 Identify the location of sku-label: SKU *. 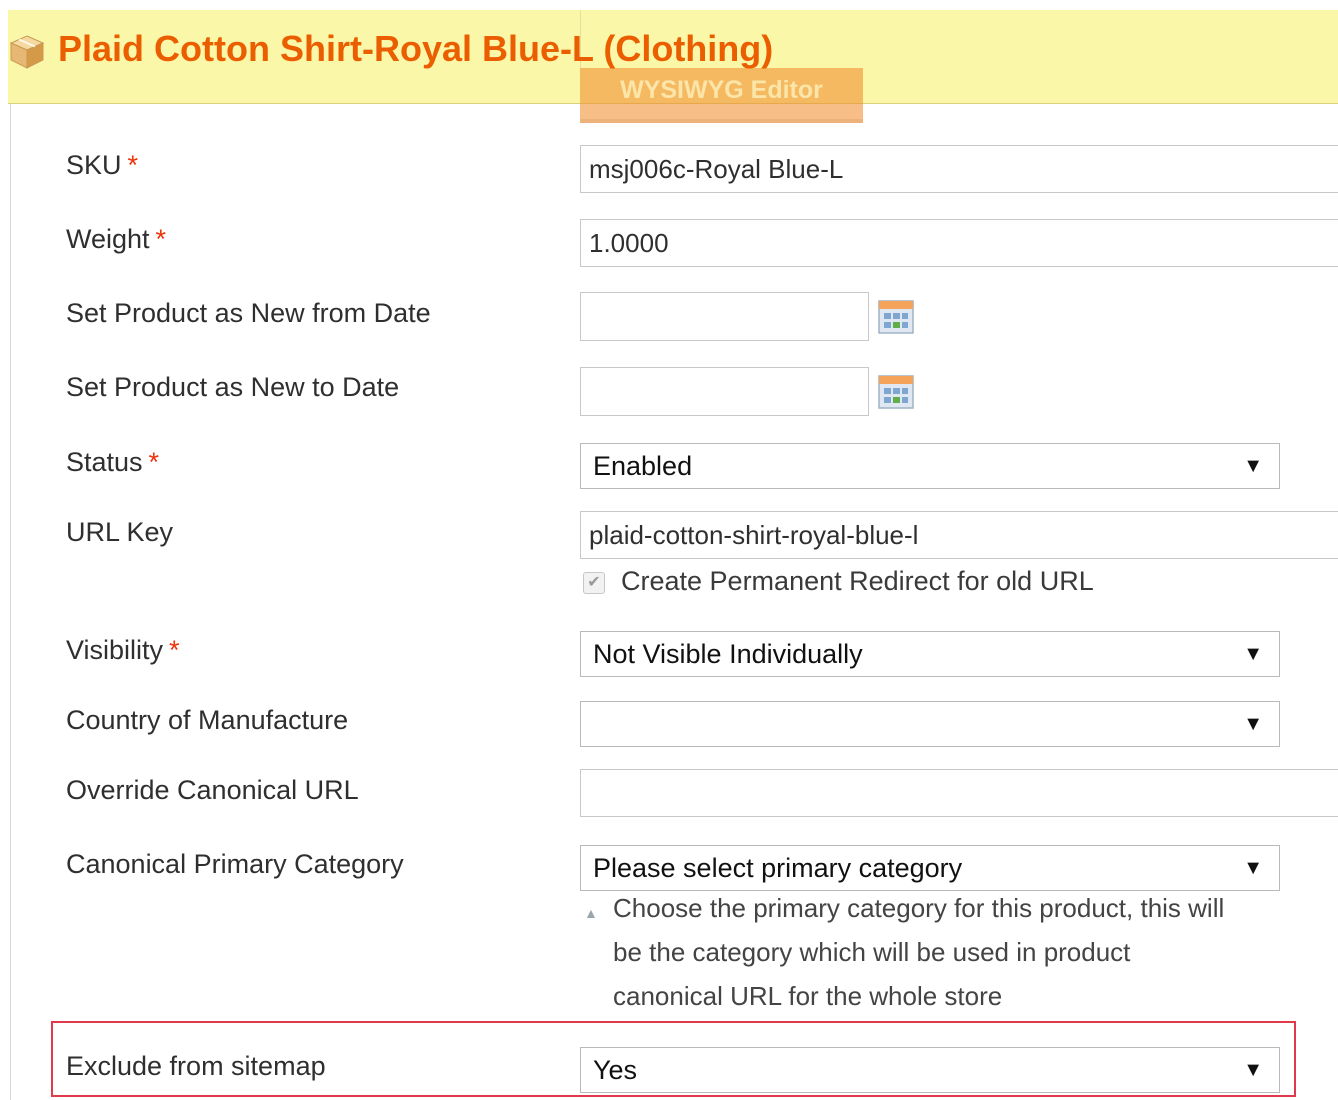
(102, 165).